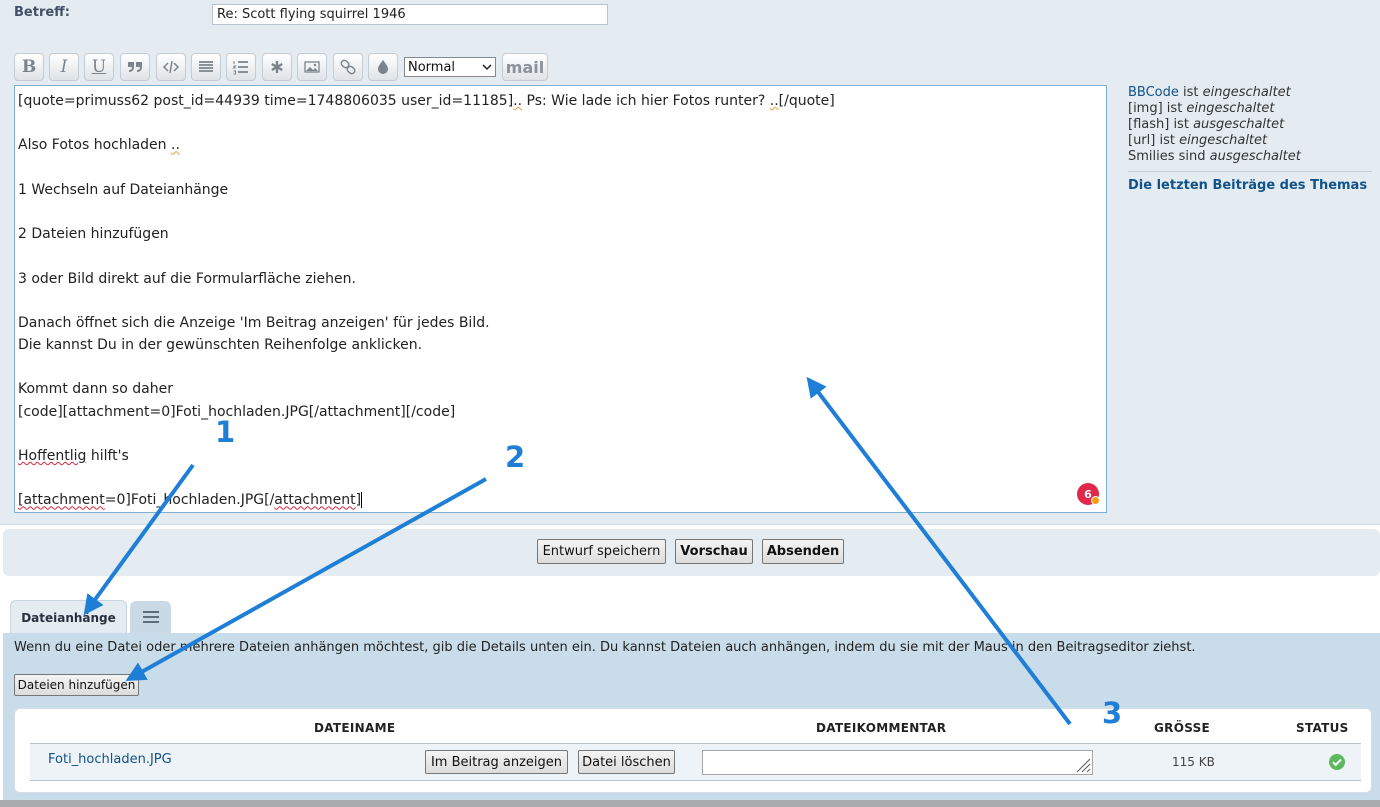  Describe the element at coordinates (95, 389) in the screenshot. I see `editor-line: Kommt dann so daher` at that location.